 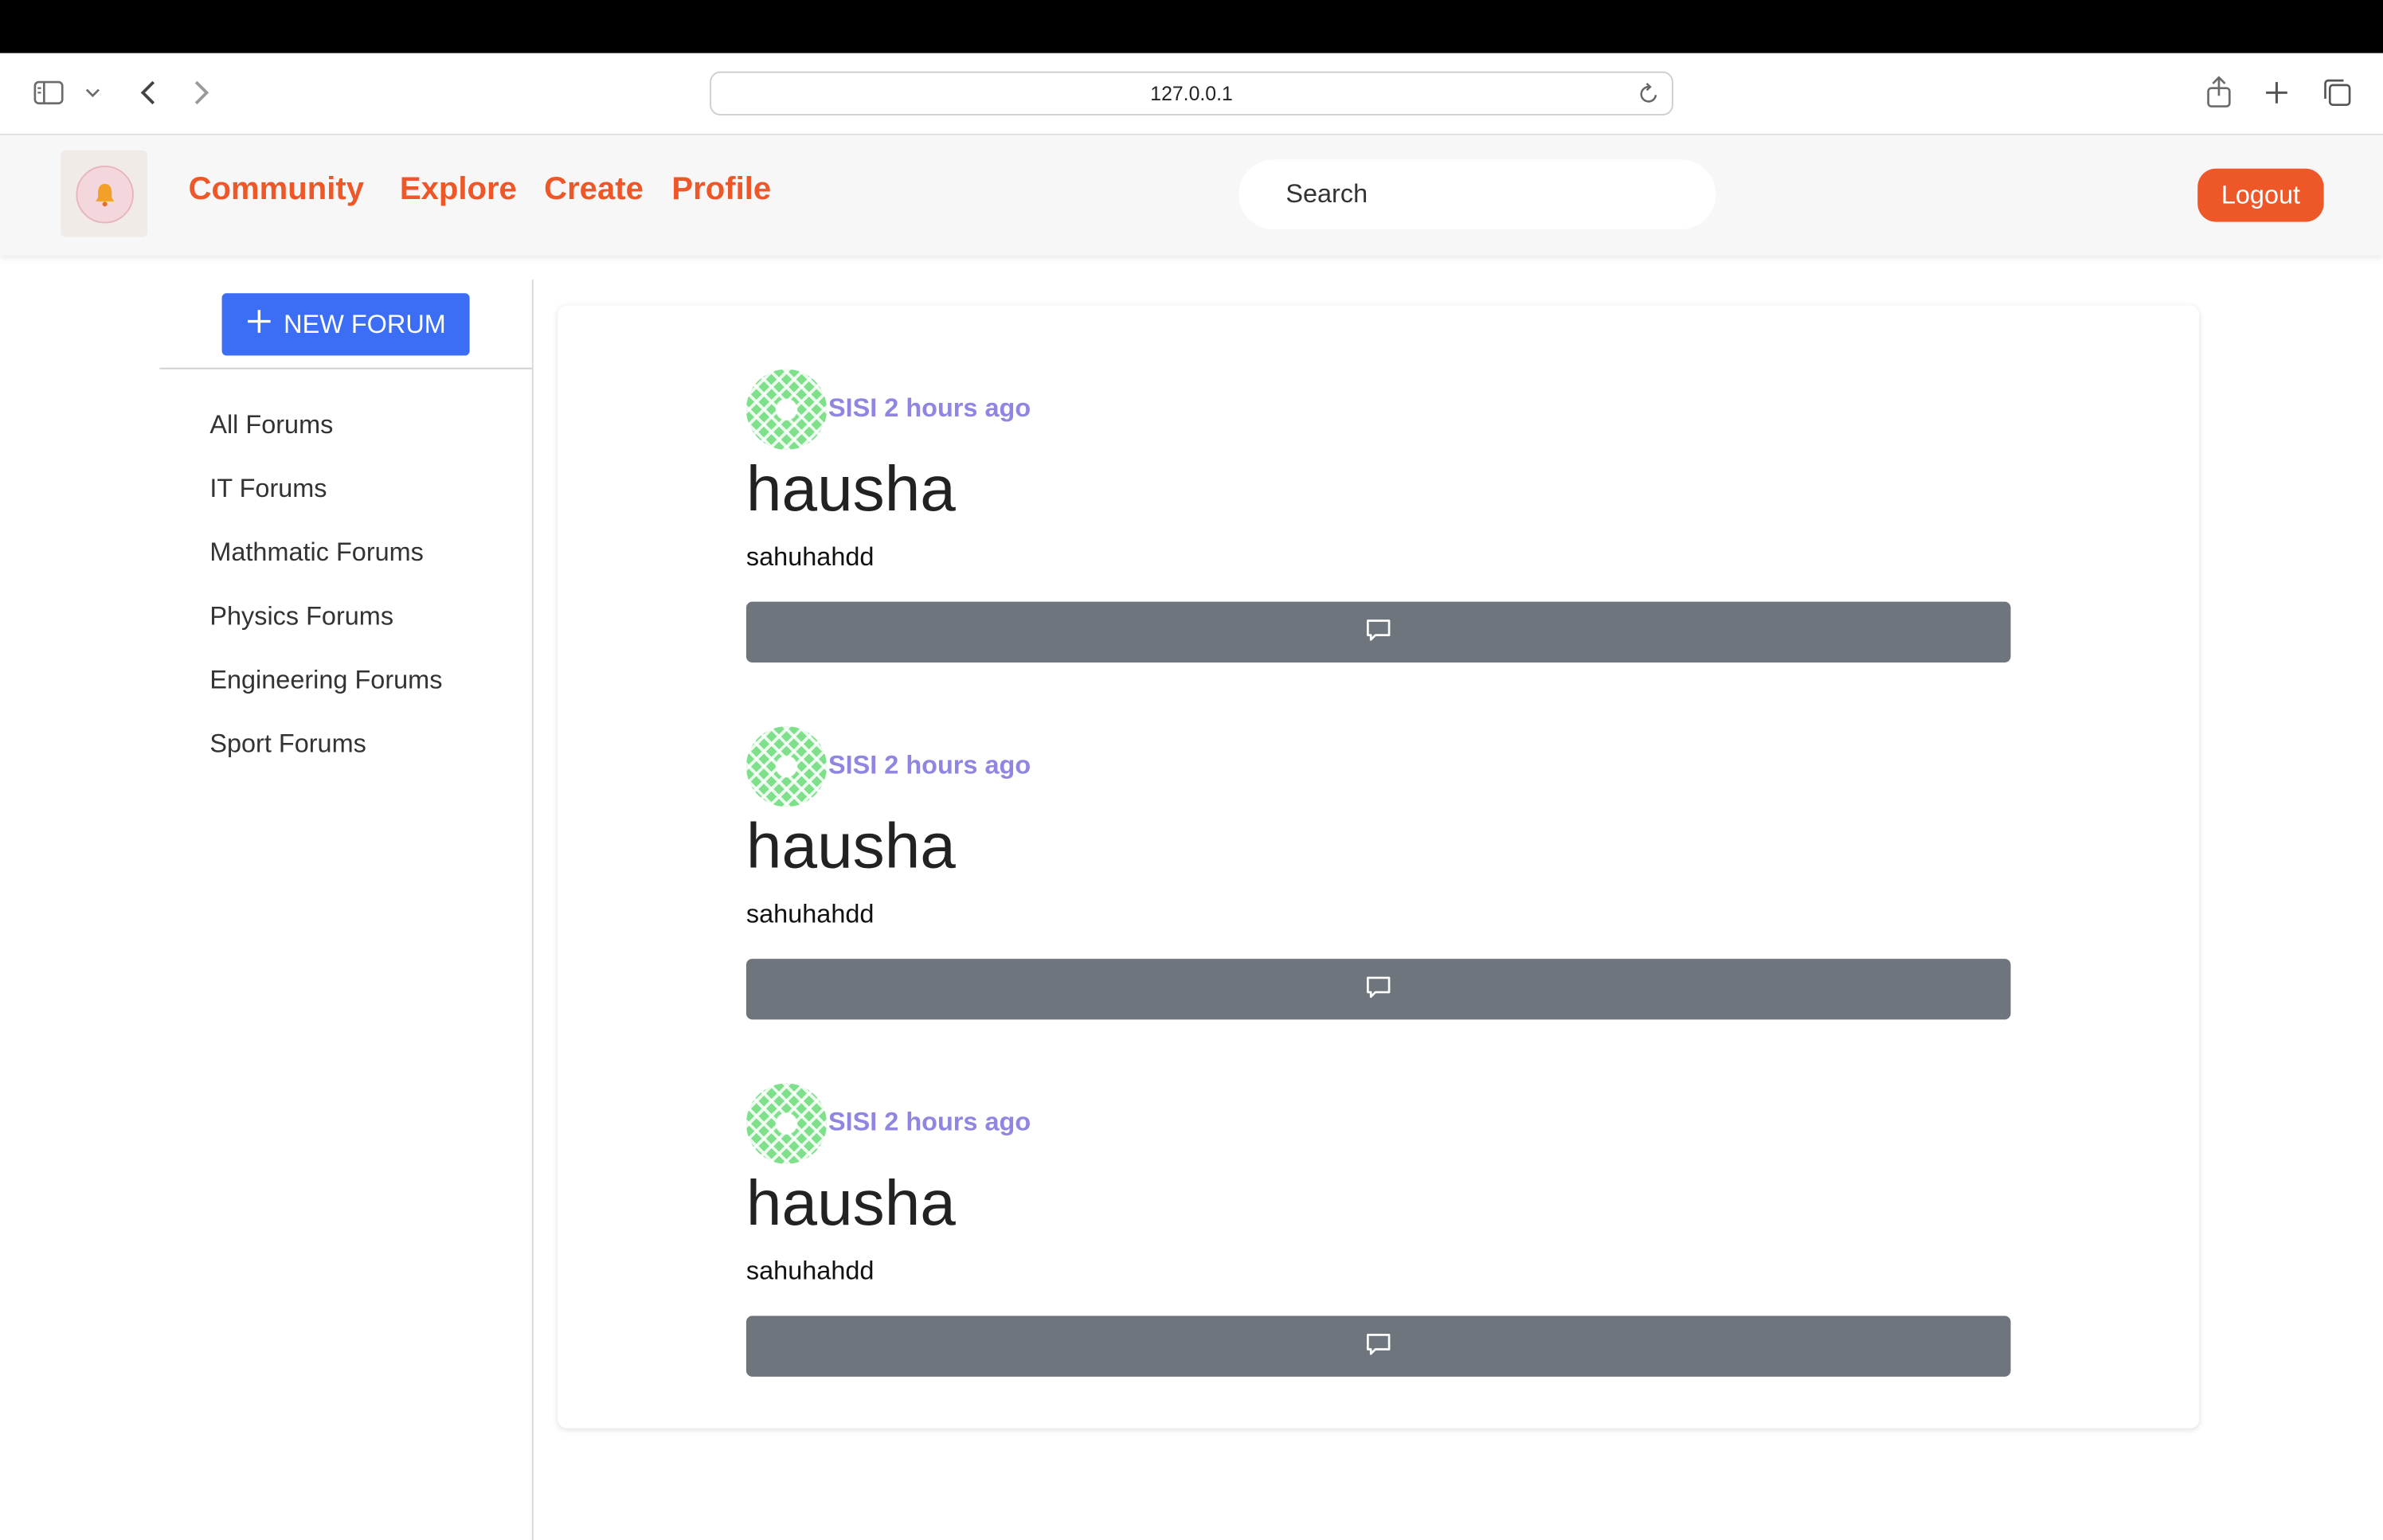 What do you see at coordinates (365, 323) in the screenshot?
I see `new-forum-label: NEW FORUM` at bounding box center [365, 323].